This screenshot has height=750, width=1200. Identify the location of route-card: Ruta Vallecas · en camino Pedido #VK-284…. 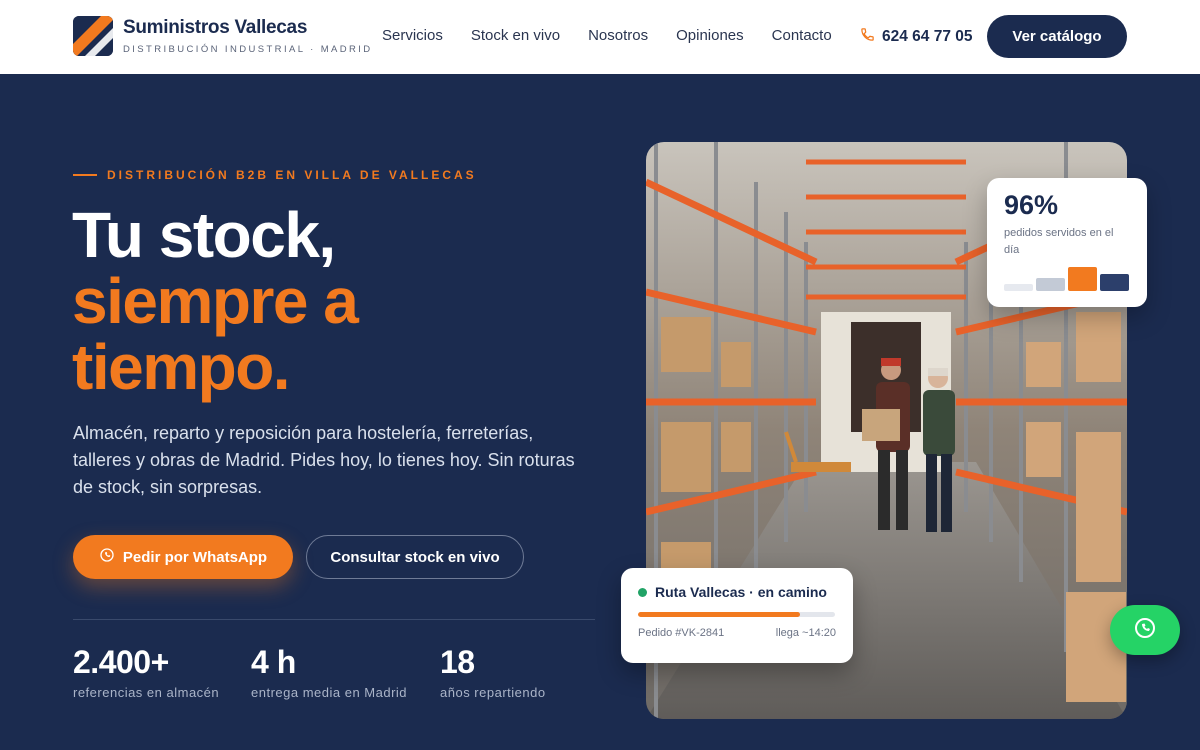
(737, 615).